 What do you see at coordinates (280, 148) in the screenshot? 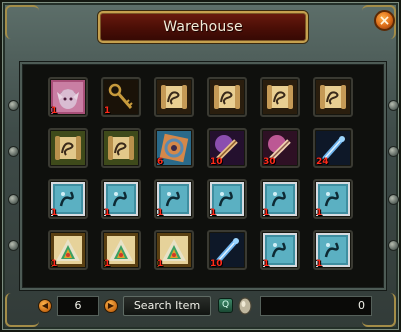
I see `inventory-slot: 30` at bounding box center [280, 148].